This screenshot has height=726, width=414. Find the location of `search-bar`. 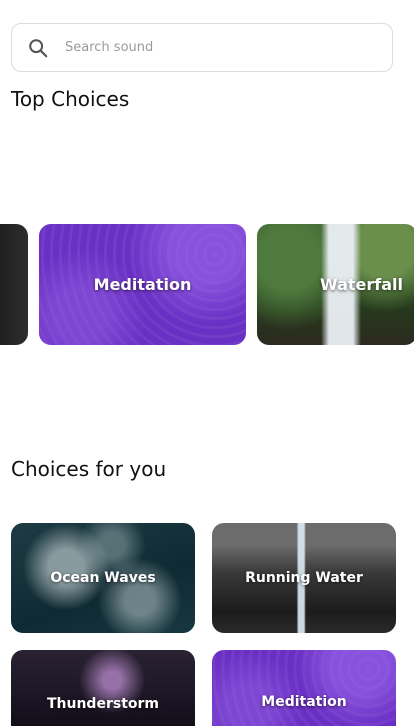

search-bar is located at coordinates (202, 47).